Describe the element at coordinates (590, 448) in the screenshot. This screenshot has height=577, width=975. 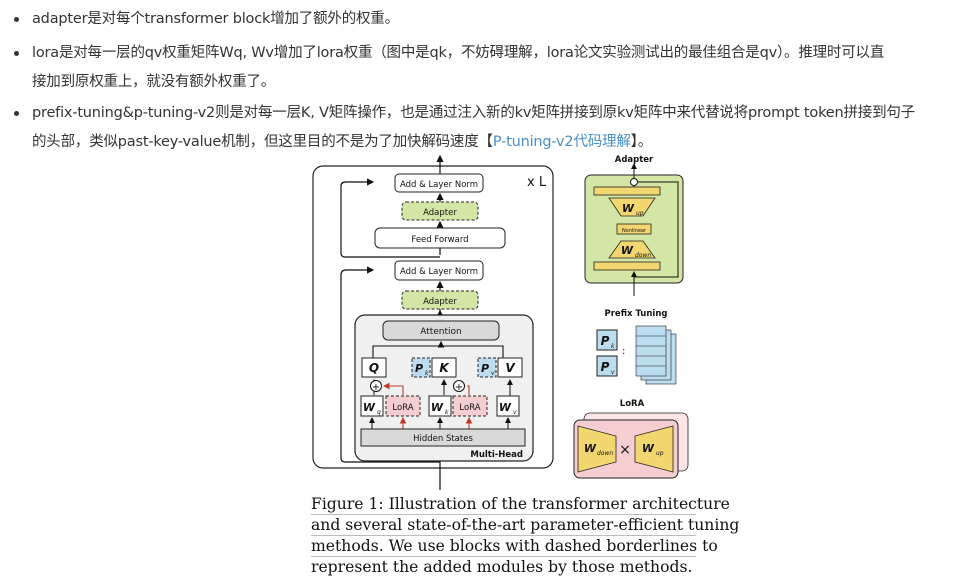
I see `lora-down-label: W` at that location.